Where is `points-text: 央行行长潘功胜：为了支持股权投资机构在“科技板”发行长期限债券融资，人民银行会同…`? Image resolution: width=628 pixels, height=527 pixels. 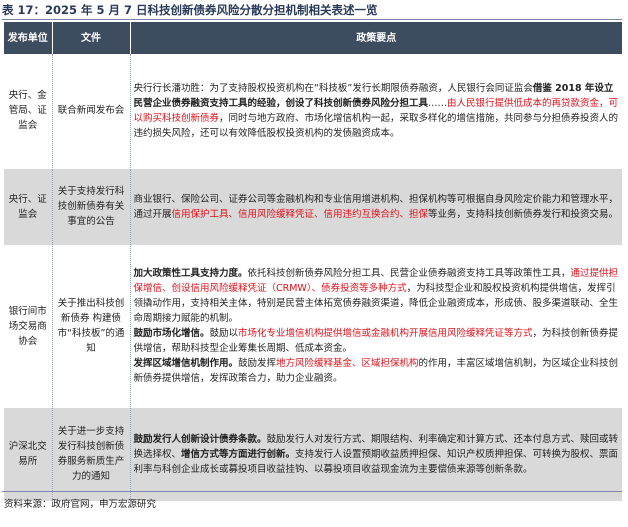 points-text: 央行行长潘功胜：为了支持股权投资机构在“科技板”发行长期限债券融资，人民银行会同… is located at coordinates (333, 88).